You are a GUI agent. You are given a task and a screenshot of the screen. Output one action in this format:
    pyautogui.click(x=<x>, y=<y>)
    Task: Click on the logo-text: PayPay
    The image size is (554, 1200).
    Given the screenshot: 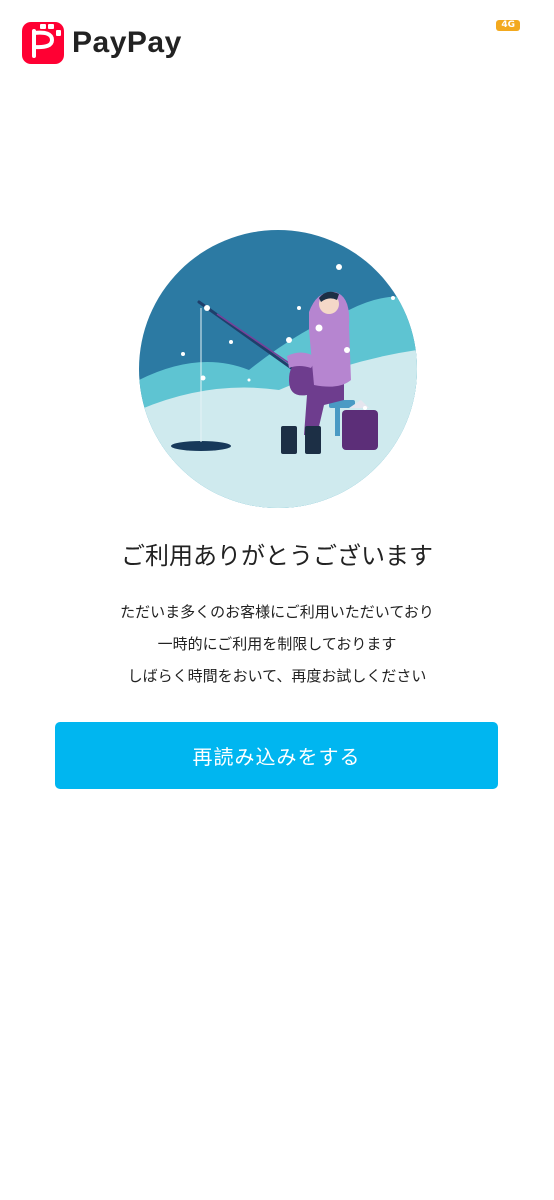 What is the action you would take?
    pyautogui.click(x=127, y=42)
    